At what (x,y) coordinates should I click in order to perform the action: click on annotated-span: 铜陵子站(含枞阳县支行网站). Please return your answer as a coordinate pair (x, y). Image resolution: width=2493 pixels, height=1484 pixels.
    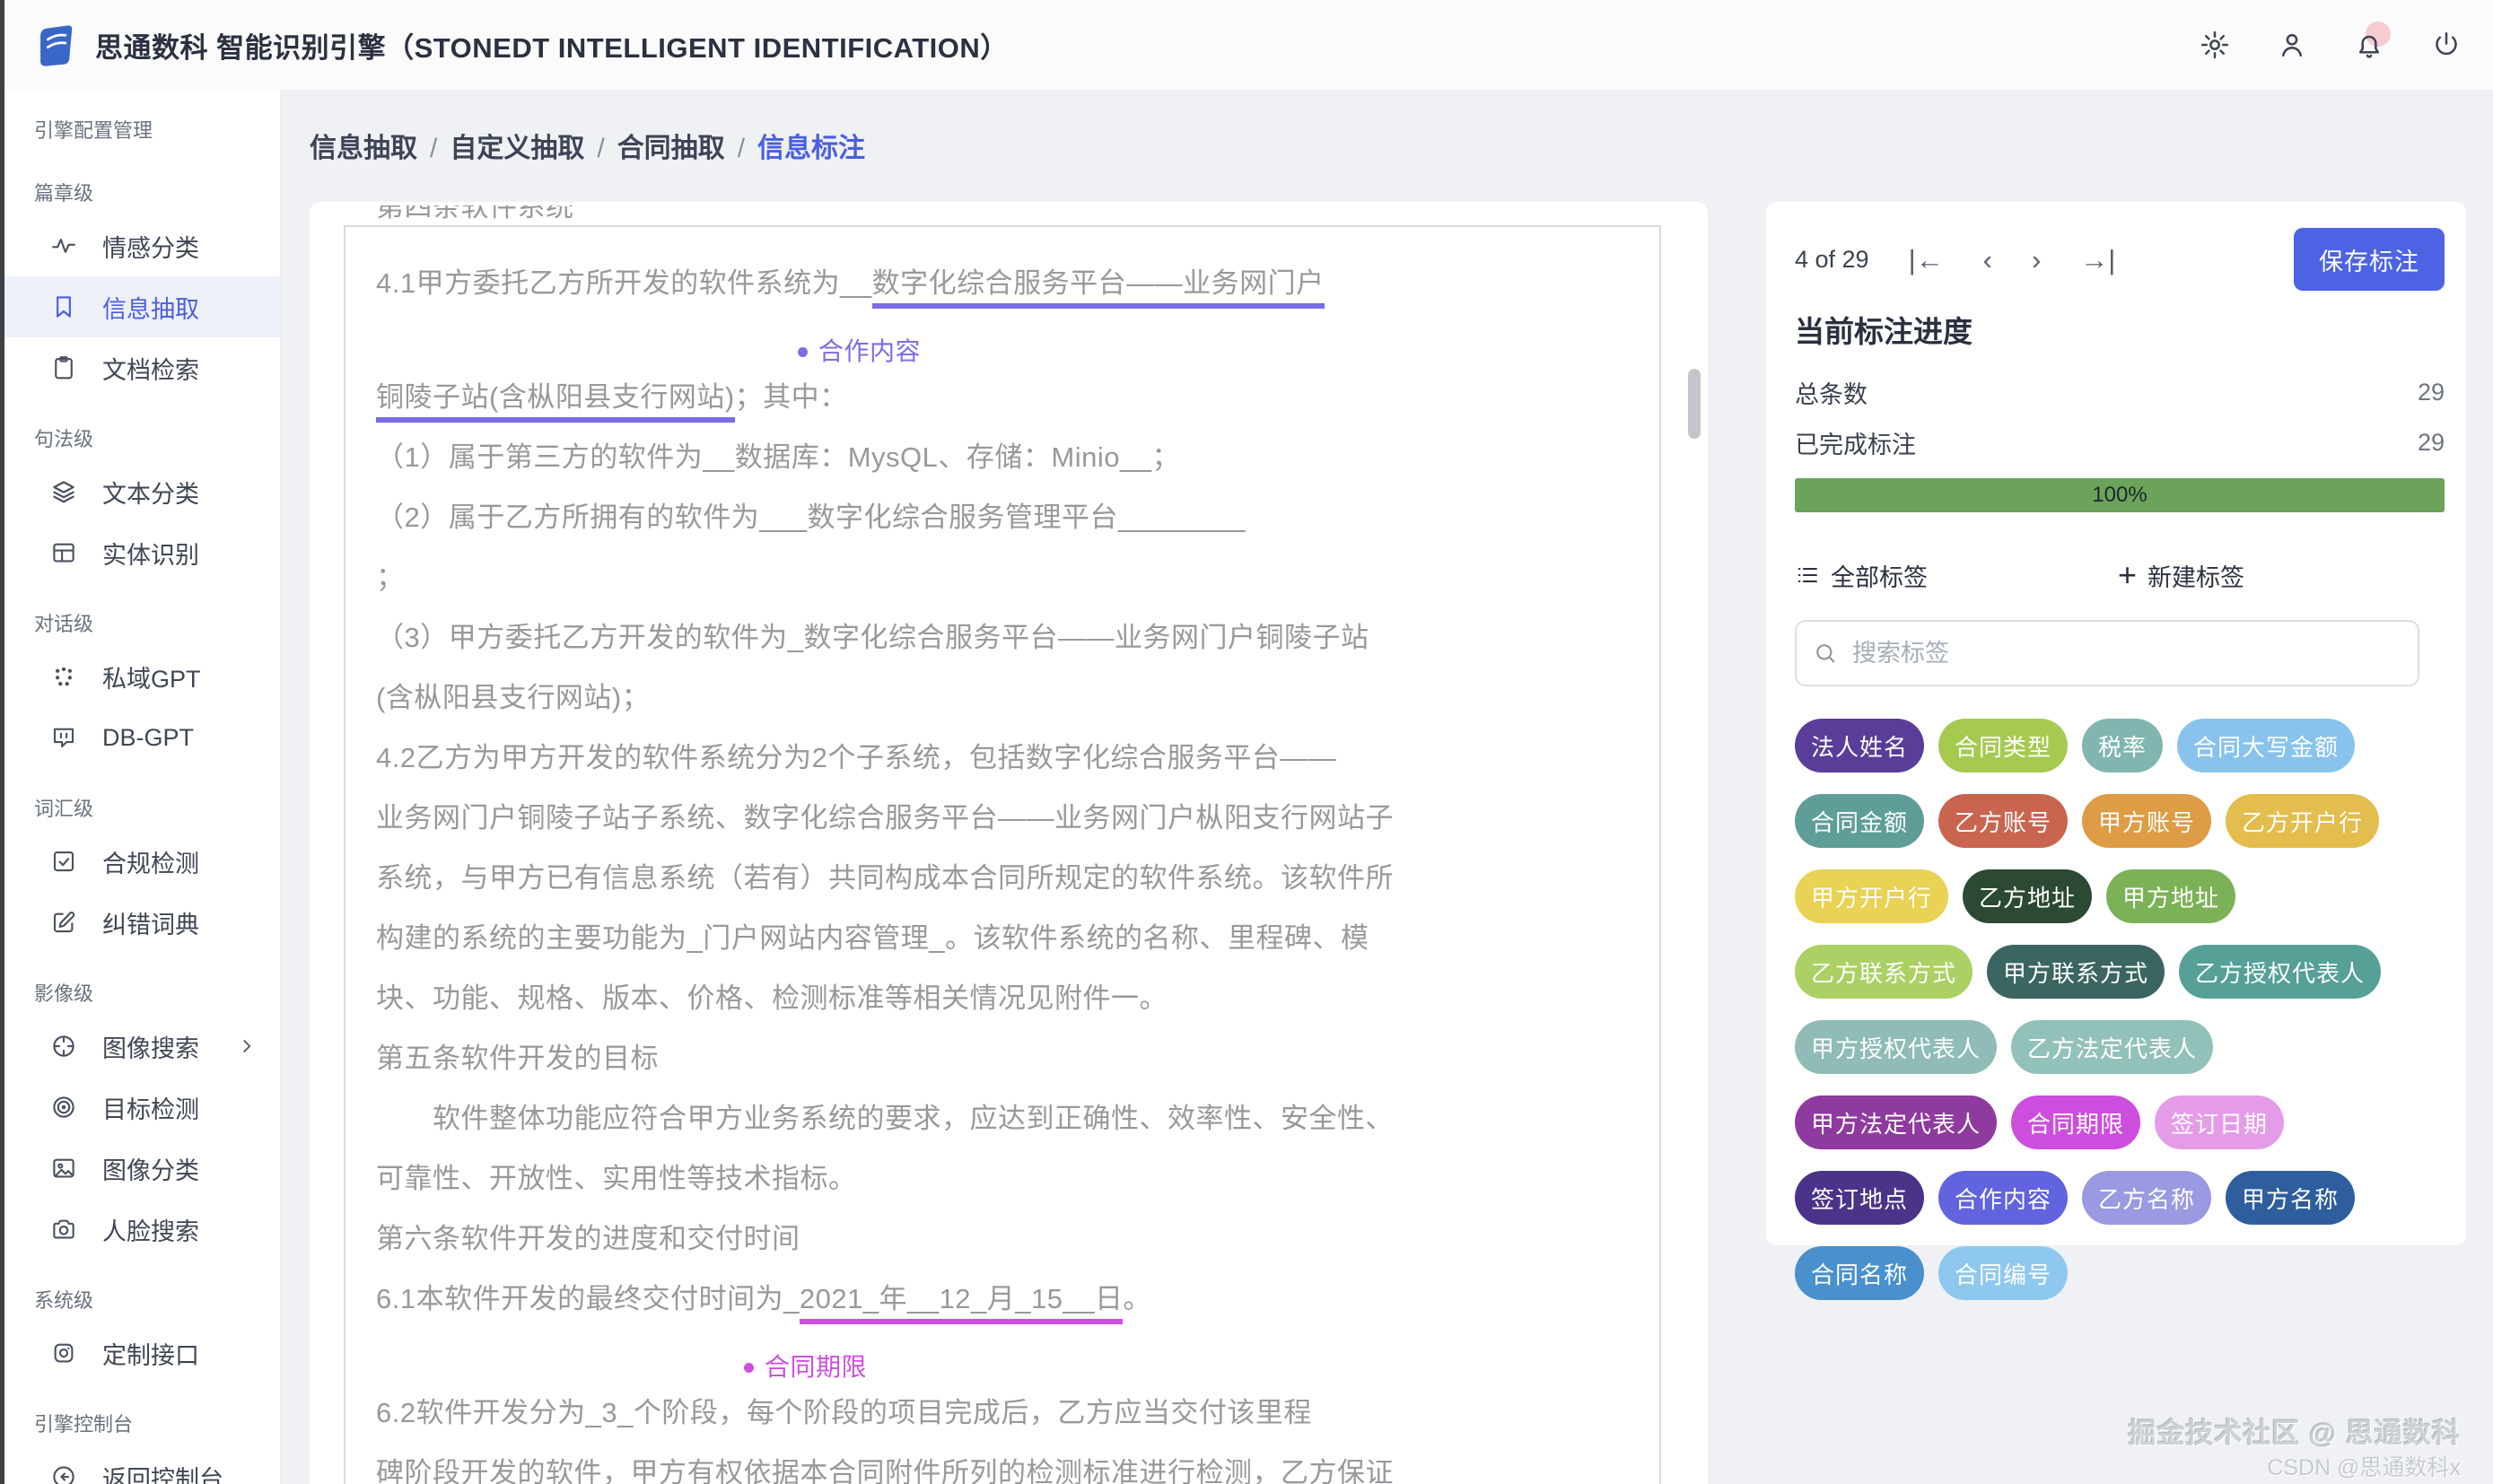
    Looking at the image, I should click on (555, 402).